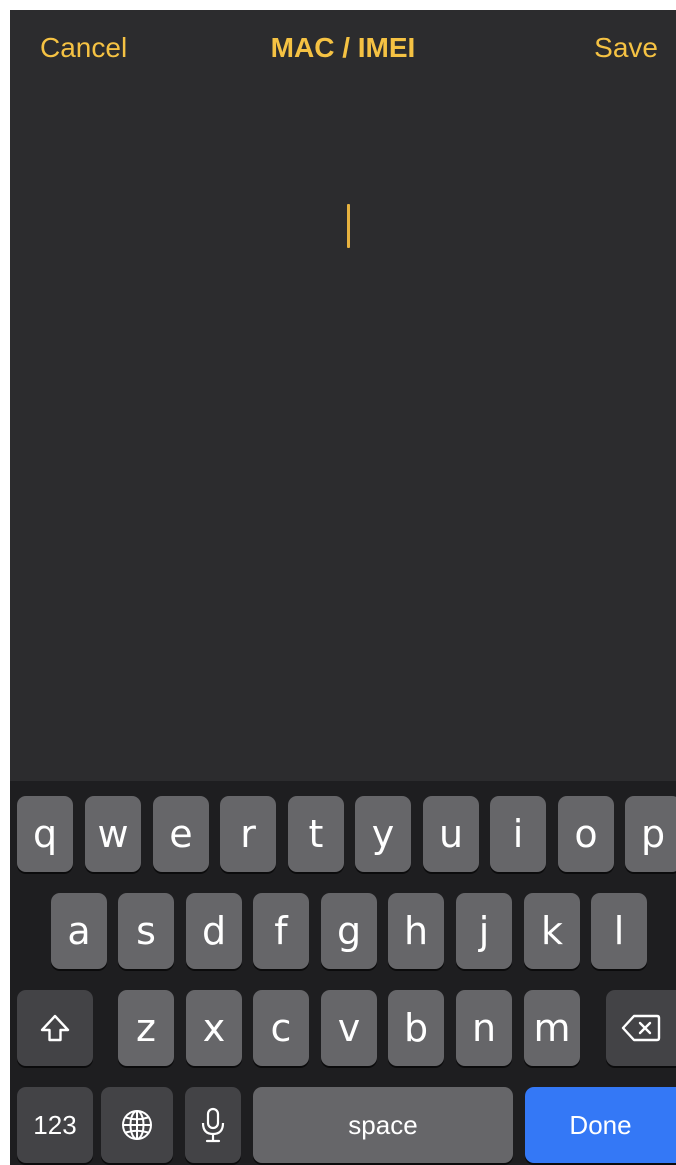  I want to click on globe-key, so click(137, 1125).